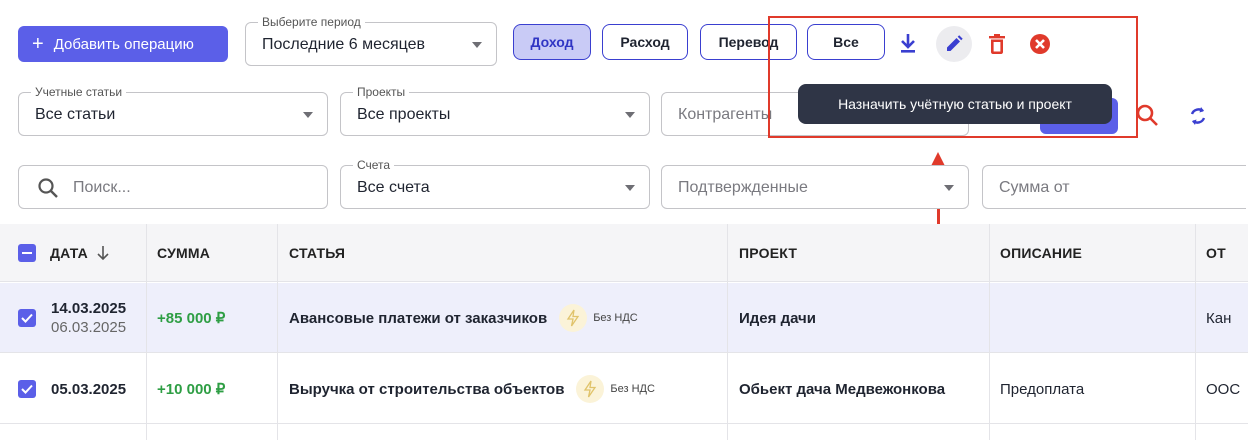  I want to click on filter-income-label: Доход, so click(552, 42).